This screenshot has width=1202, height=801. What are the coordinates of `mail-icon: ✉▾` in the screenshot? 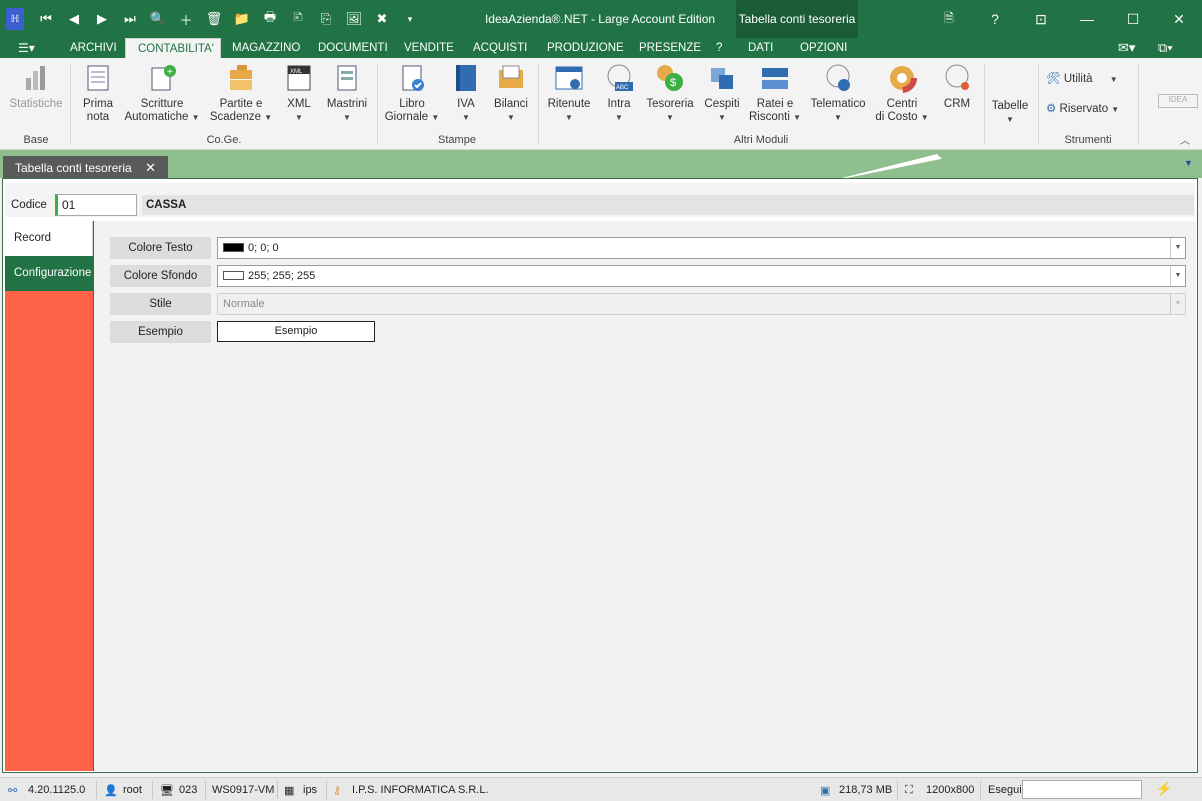 It's located at (1126, 48).